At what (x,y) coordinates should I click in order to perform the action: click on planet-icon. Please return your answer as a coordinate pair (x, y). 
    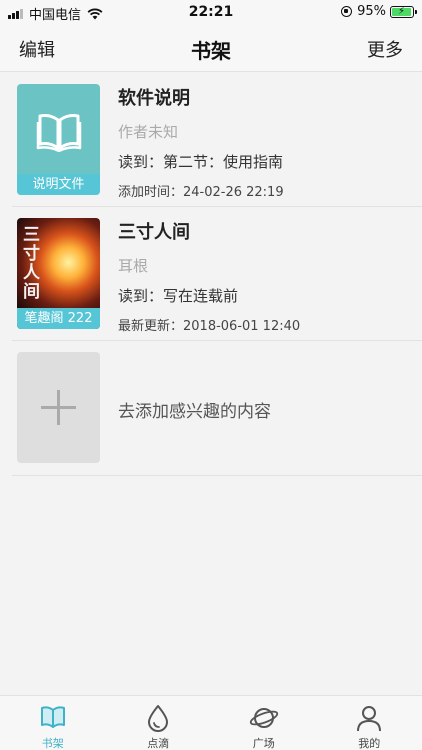
    Looking at the image, I should click on (263, 718).